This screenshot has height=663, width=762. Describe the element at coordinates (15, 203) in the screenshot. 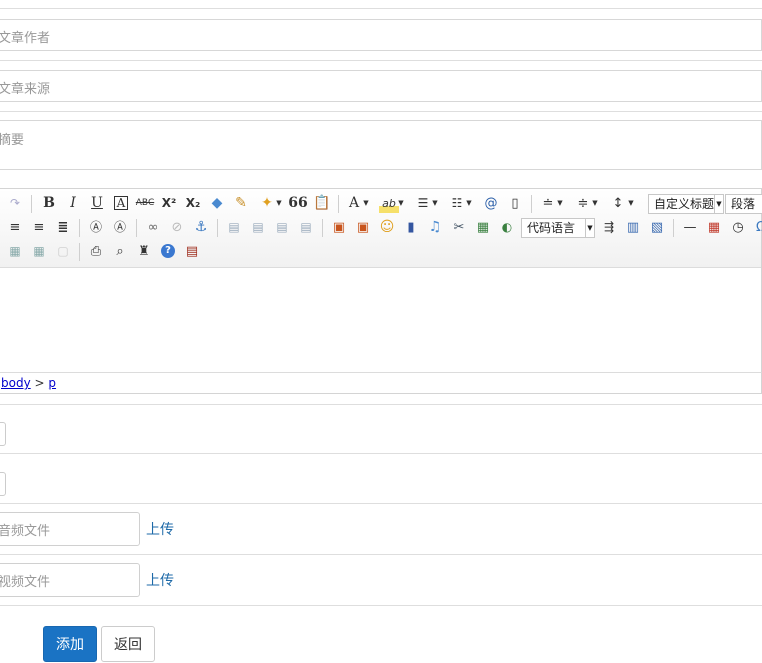

I see `redo-icon: ↷` at that location.